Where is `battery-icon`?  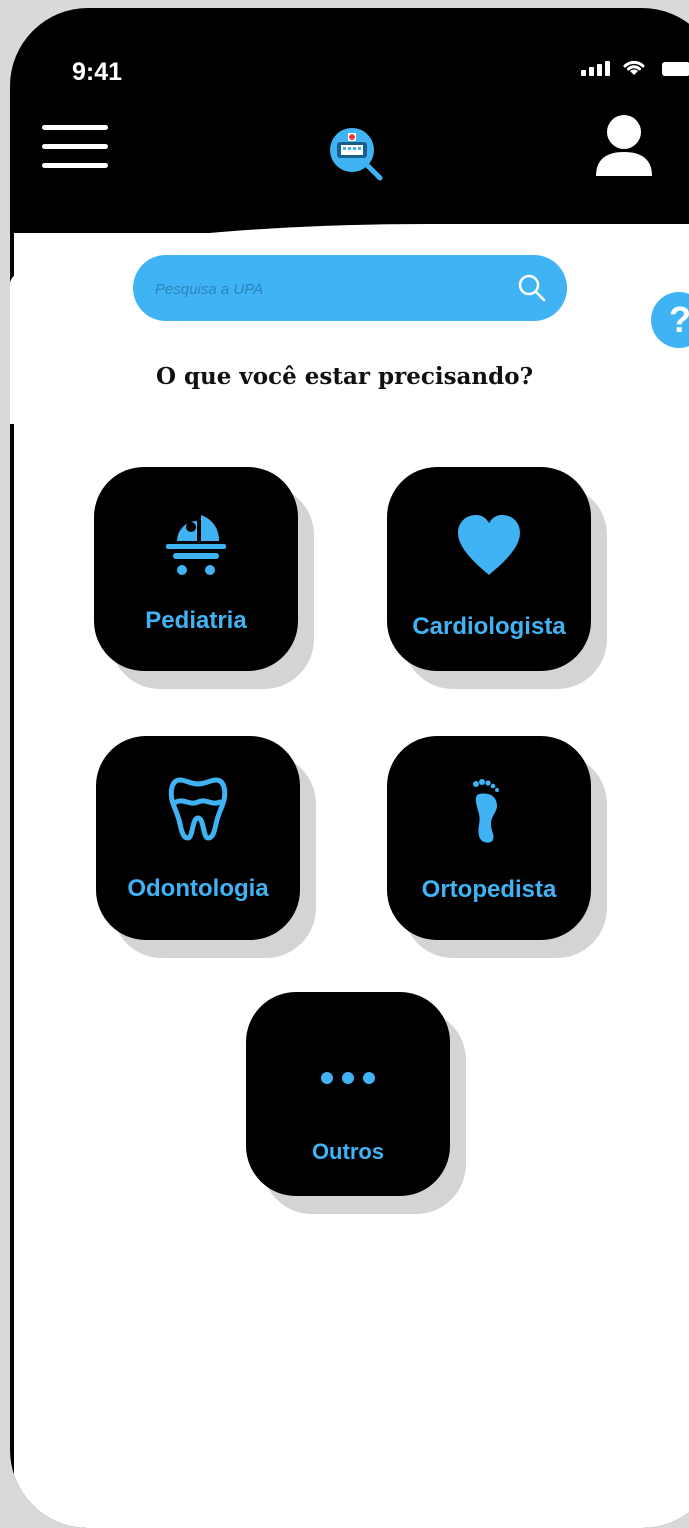 battery-icon is located at coordinates (675, 69).